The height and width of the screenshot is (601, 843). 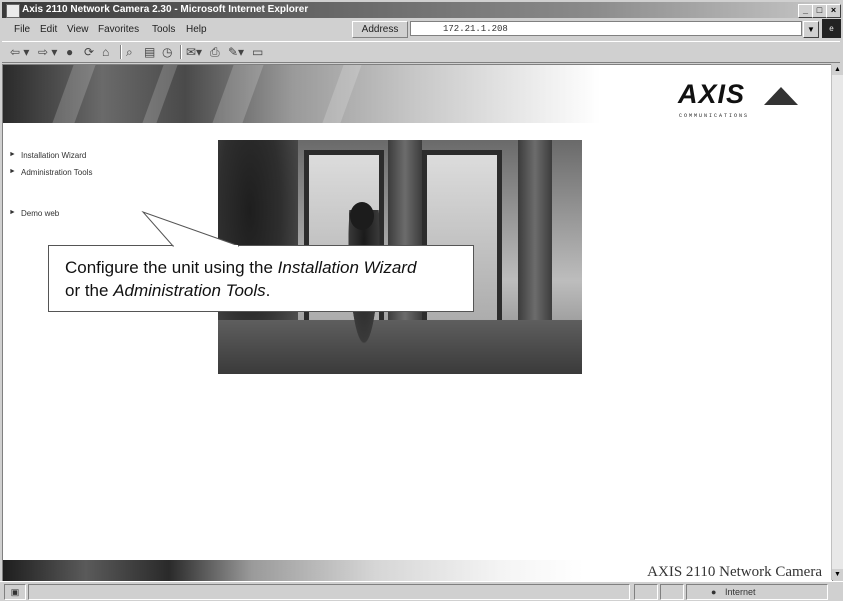 I want to click on forward-arrow-icon: ⇨ ▾, so click(x=47, y=52).